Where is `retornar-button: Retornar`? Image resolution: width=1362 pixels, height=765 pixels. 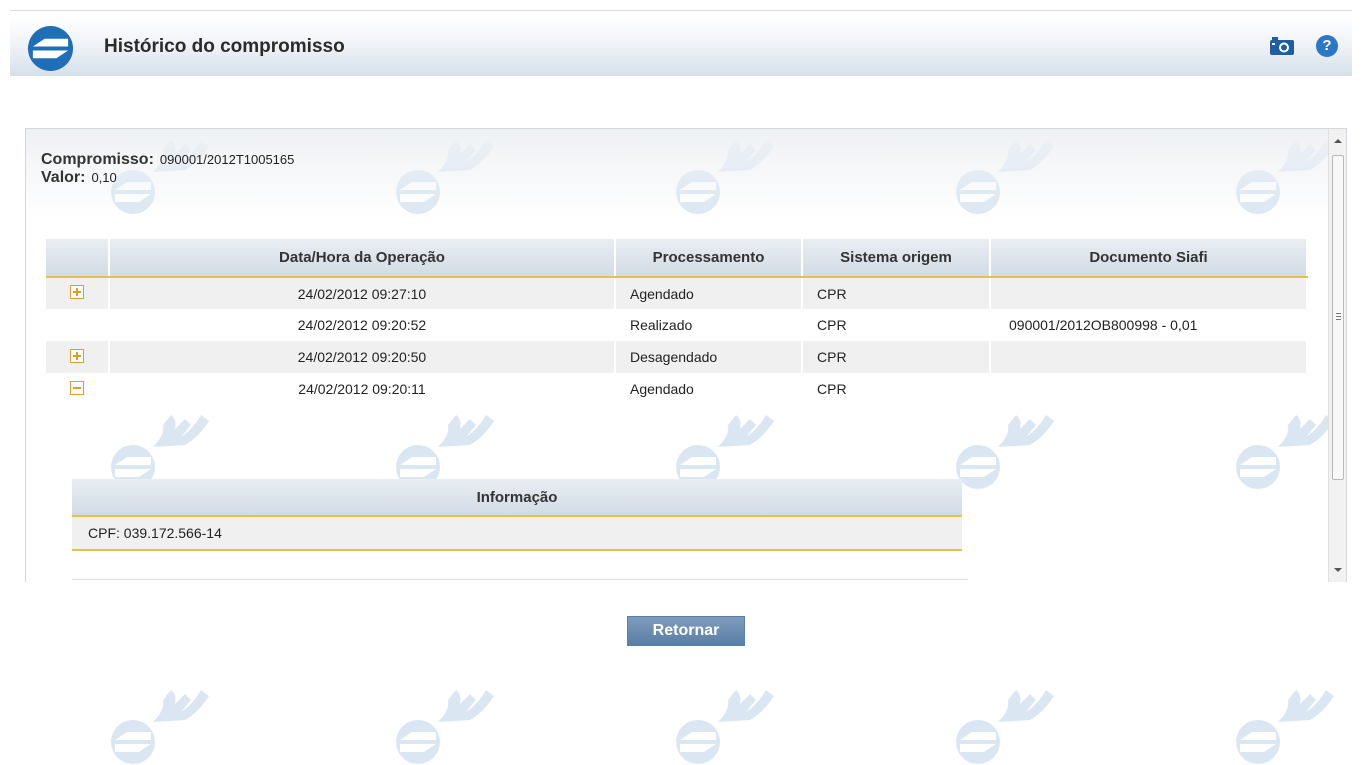
retornar-button: Retornar is located at coordinates (686, 631).